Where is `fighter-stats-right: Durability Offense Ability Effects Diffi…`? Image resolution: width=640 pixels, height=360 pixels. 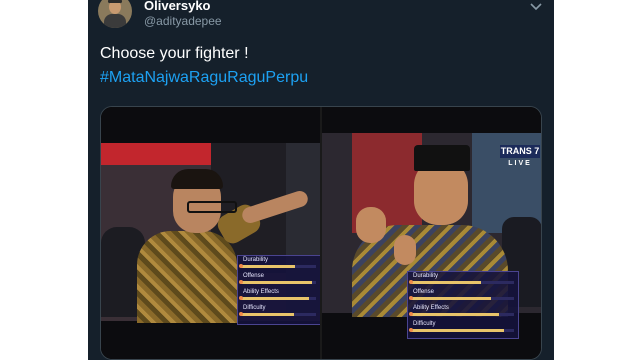 fighter-stats-right: Durability Offense Ability Effects Diffi… is located at coordinates (463, 305).